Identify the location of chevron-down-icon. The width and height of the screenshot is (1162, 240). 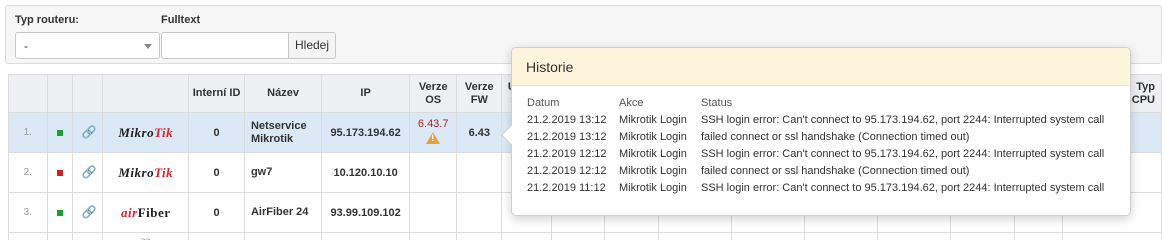
(148, 46).